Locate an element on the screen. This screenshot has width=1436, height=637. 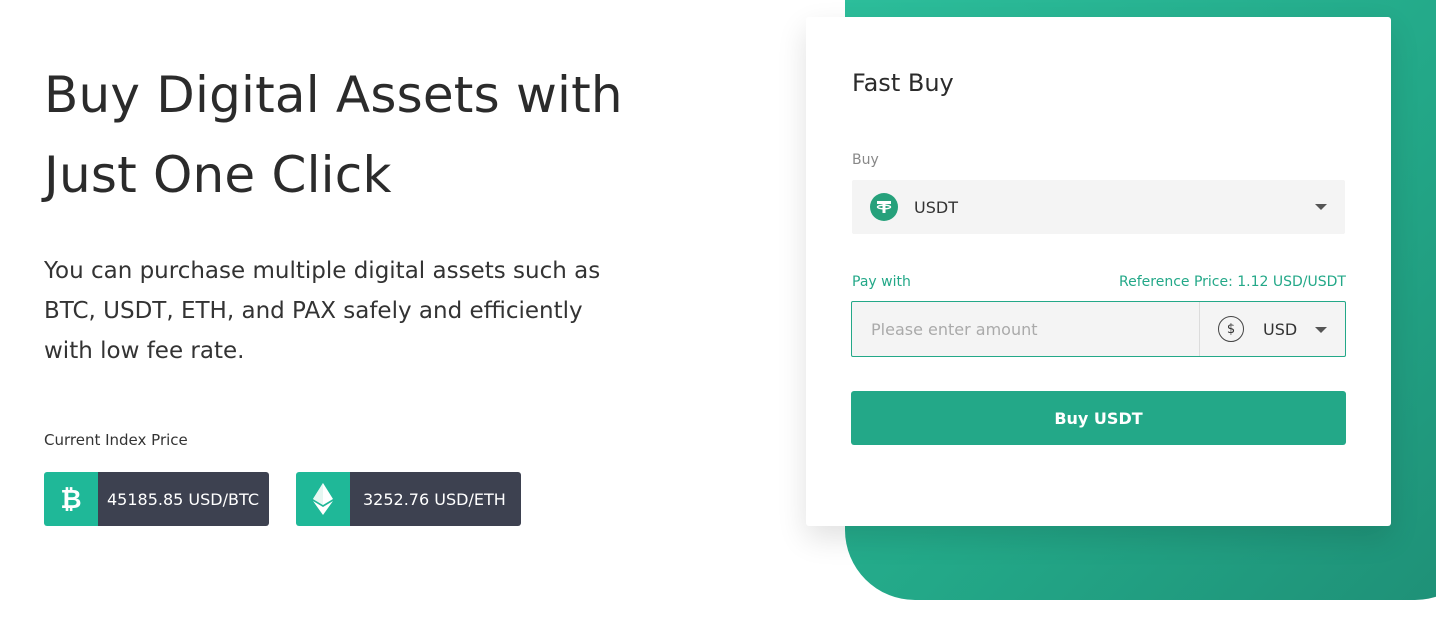
amount-input is located at coordinates (1025, 329).